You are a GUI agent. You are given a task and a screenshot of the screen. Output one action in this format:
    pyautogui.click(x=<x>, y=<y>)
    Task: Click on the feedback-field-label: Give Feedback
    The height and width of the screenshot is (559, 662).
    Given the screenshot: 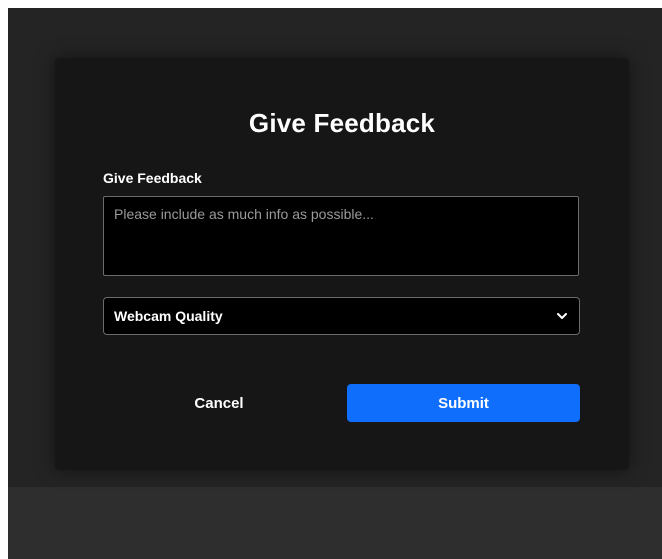 What is the action you would take?
    pyautogui.click(x=152, y=178)
    